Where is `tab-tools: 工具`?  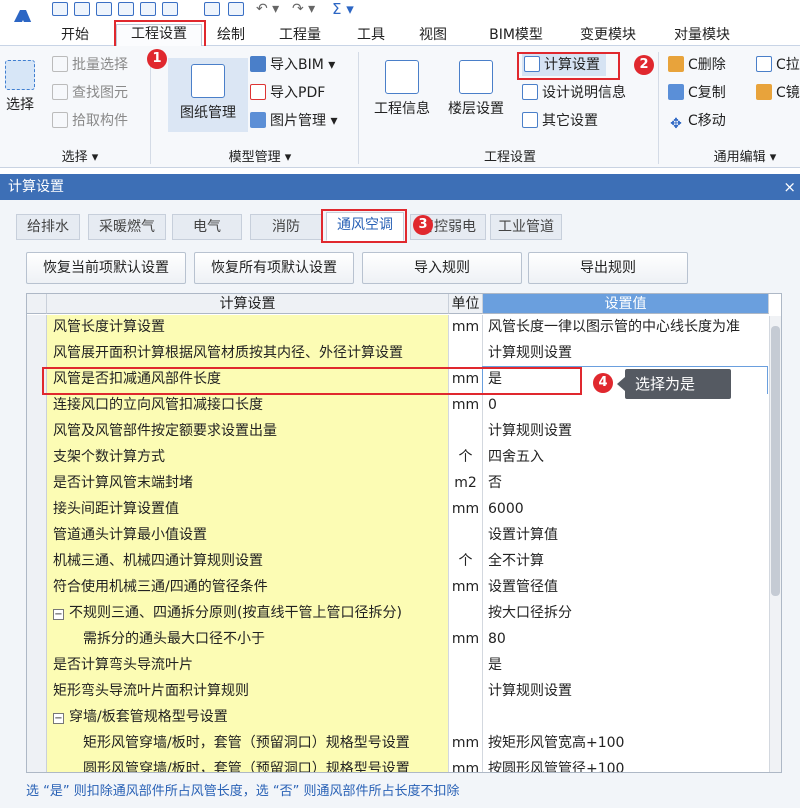 tab-tools: 工具 is located at coordinates (371, 36).